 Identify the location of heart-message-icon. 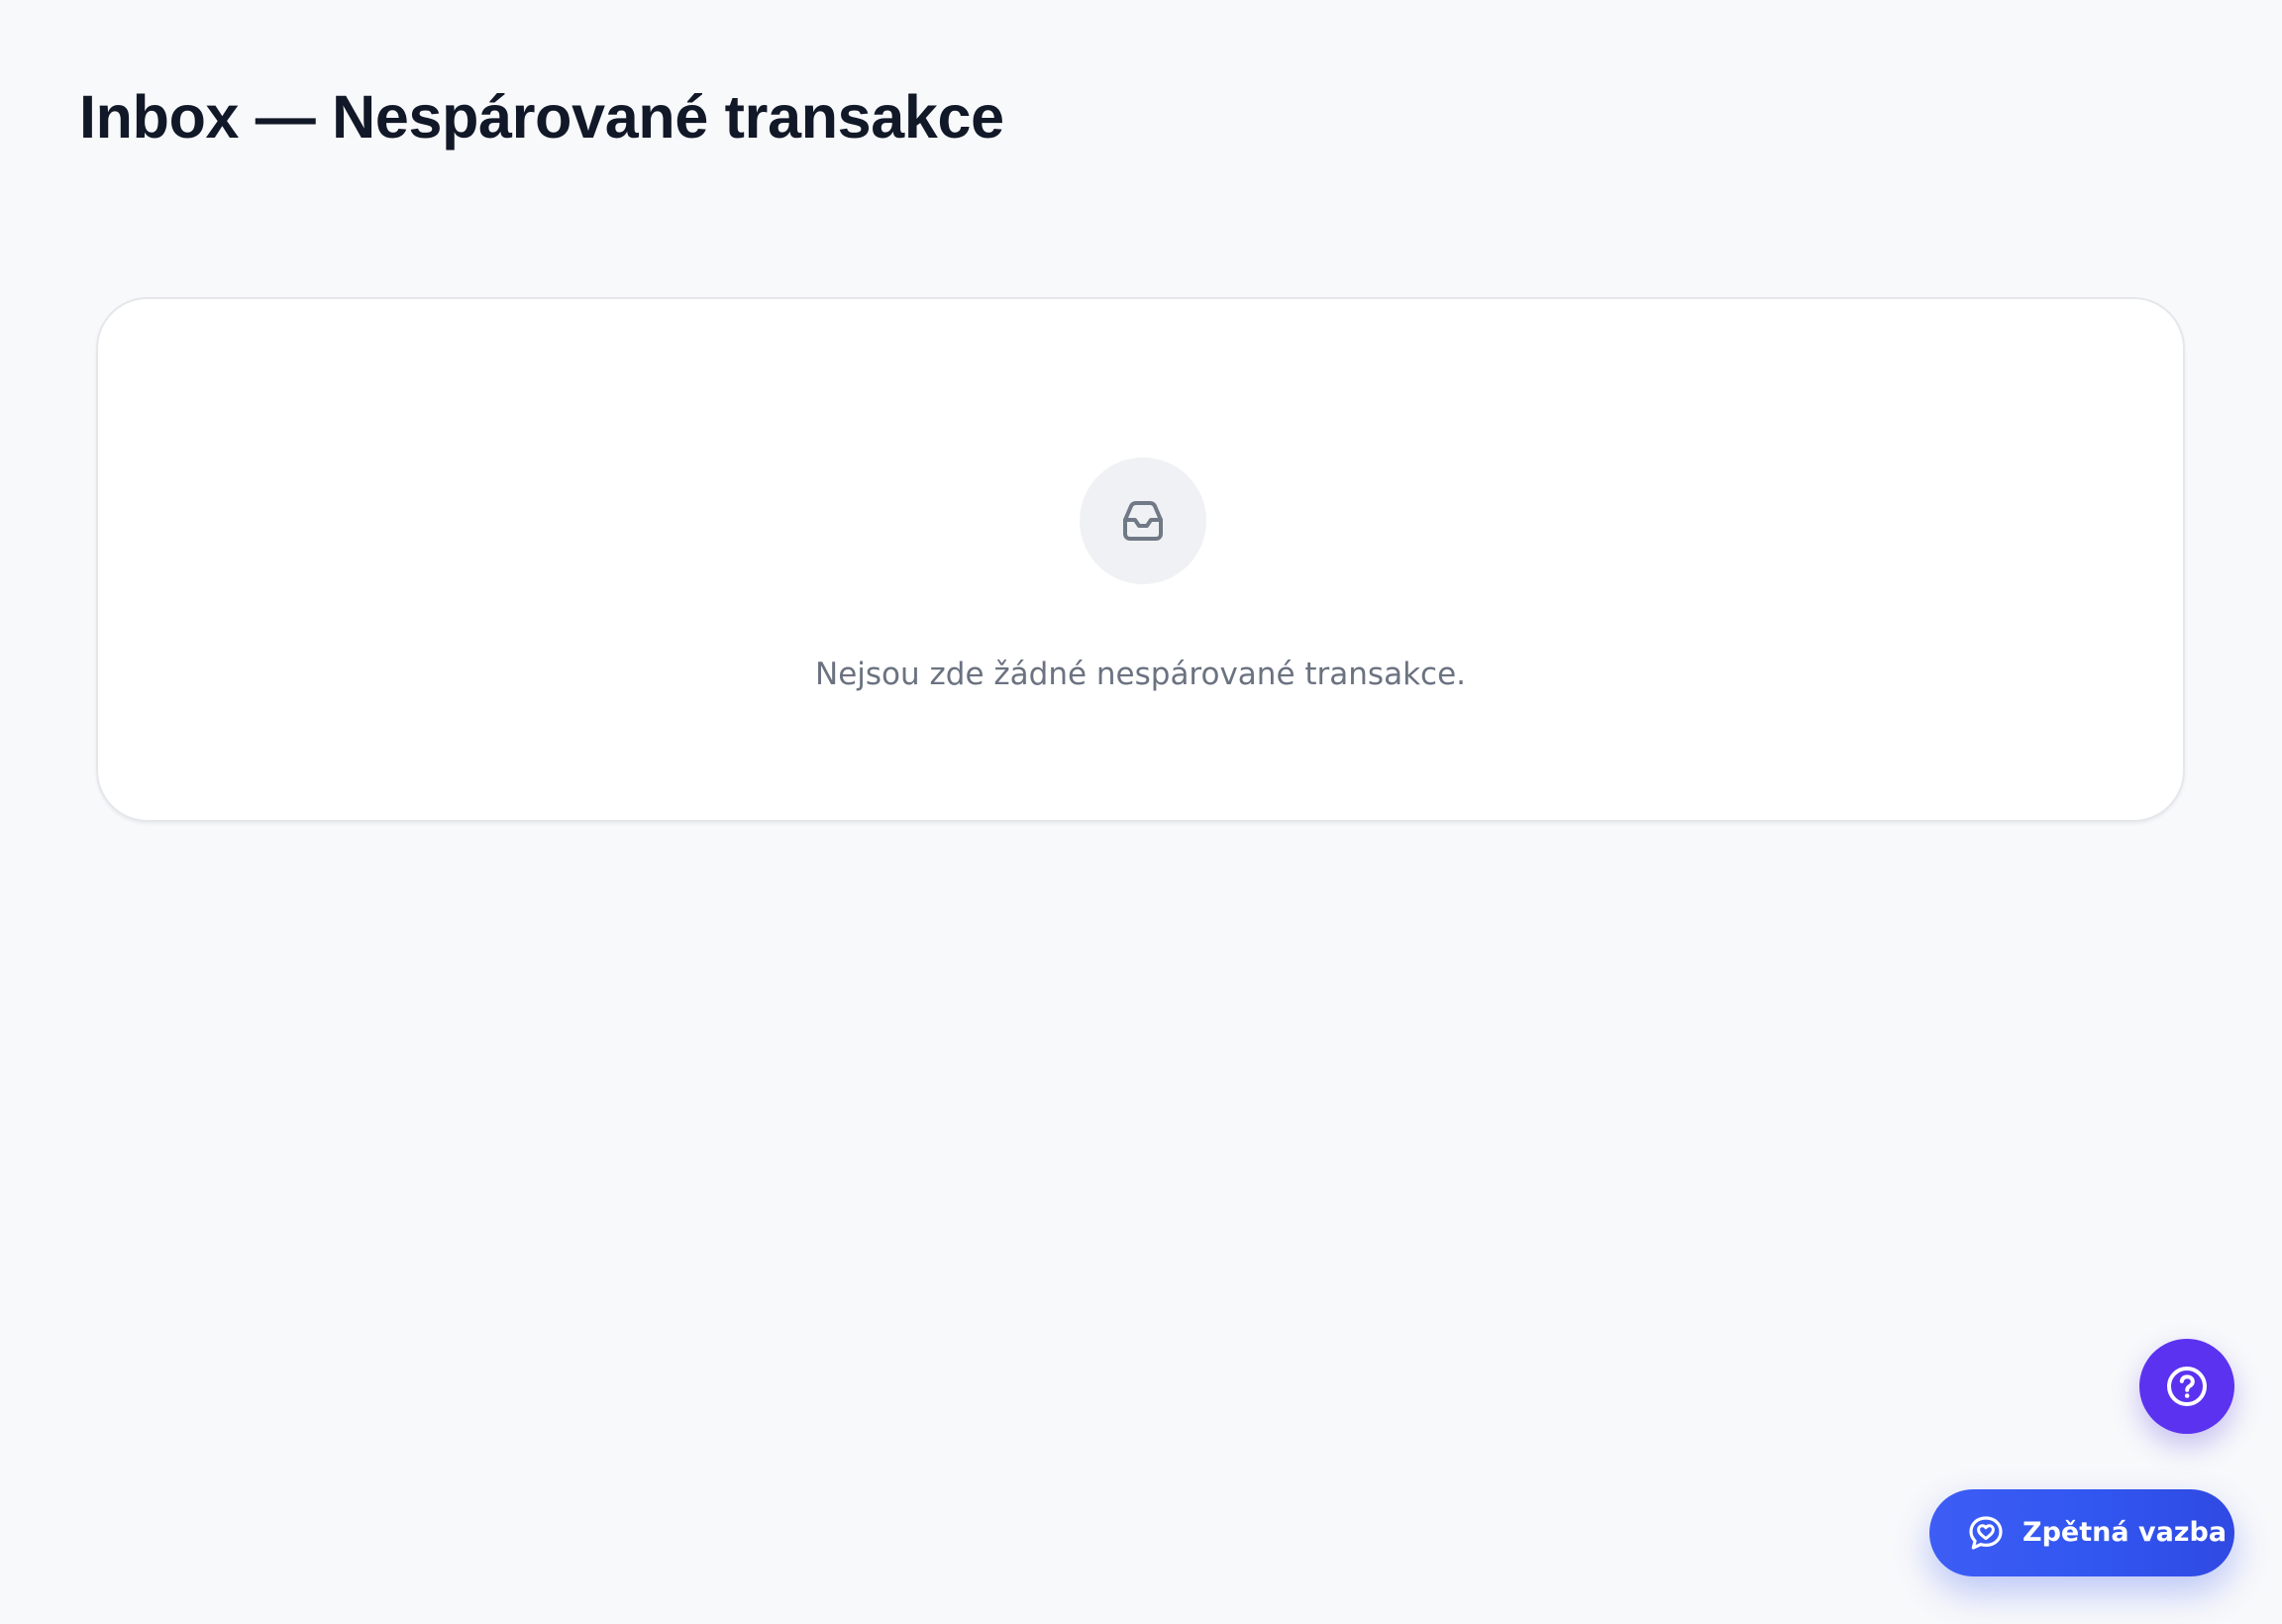
(1986, 1533).